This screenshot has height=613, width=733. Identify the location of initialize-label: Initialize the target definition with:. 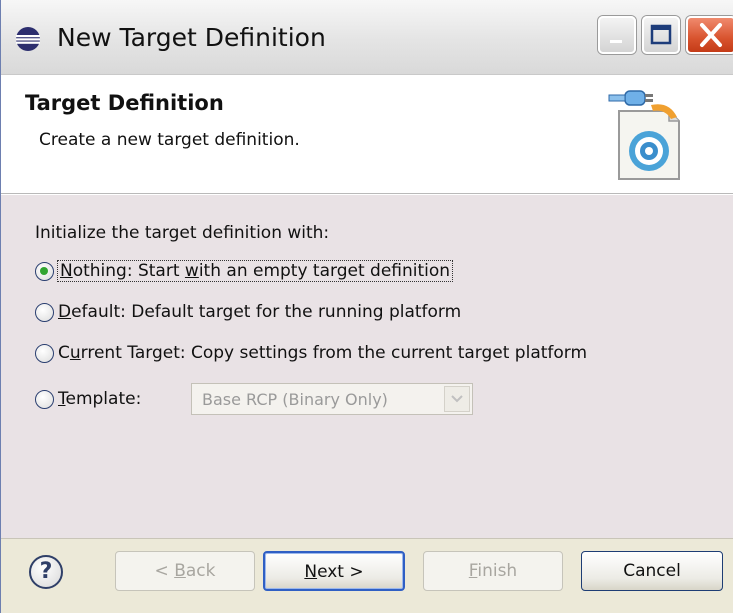
(182, 233).